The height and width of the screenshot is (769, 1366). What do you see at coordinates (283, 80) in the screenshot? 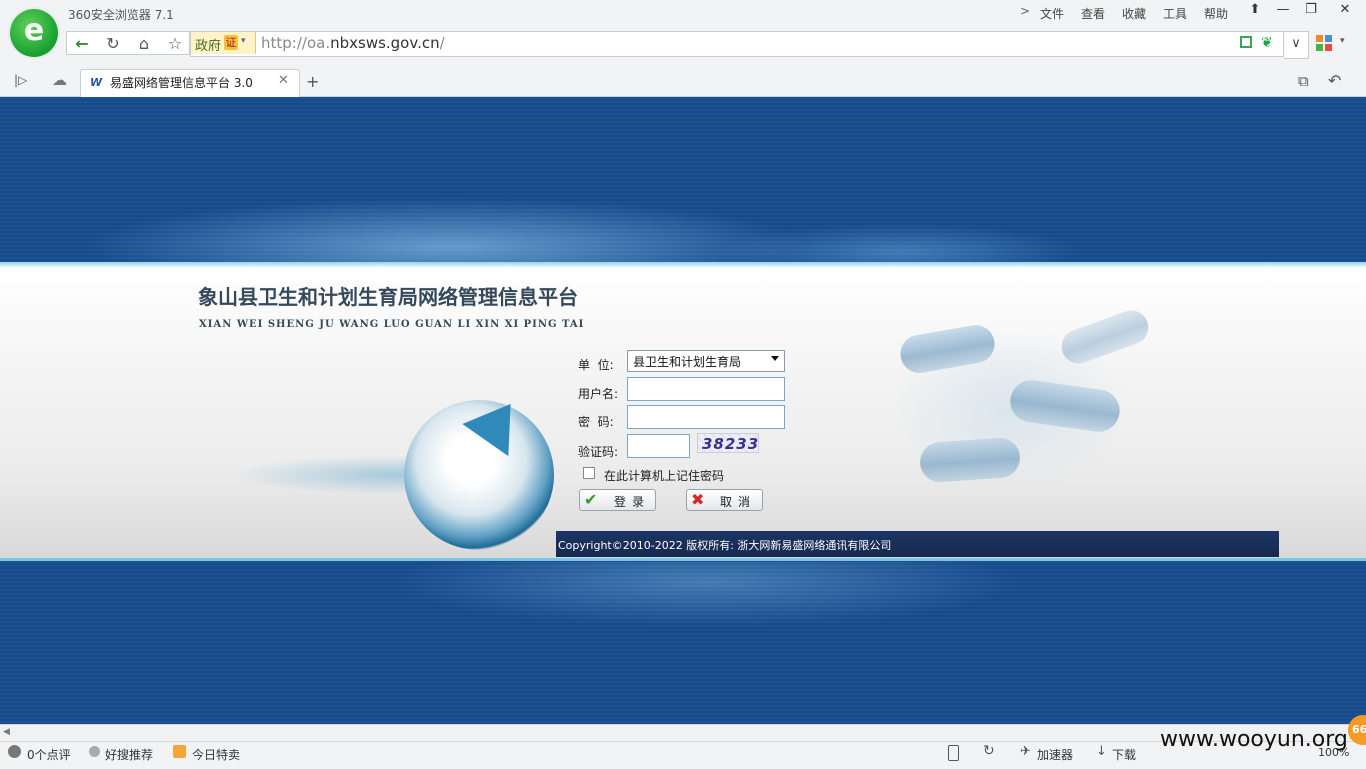
I see `tab-close-icon: ✕` at bounding box center [283, 80].